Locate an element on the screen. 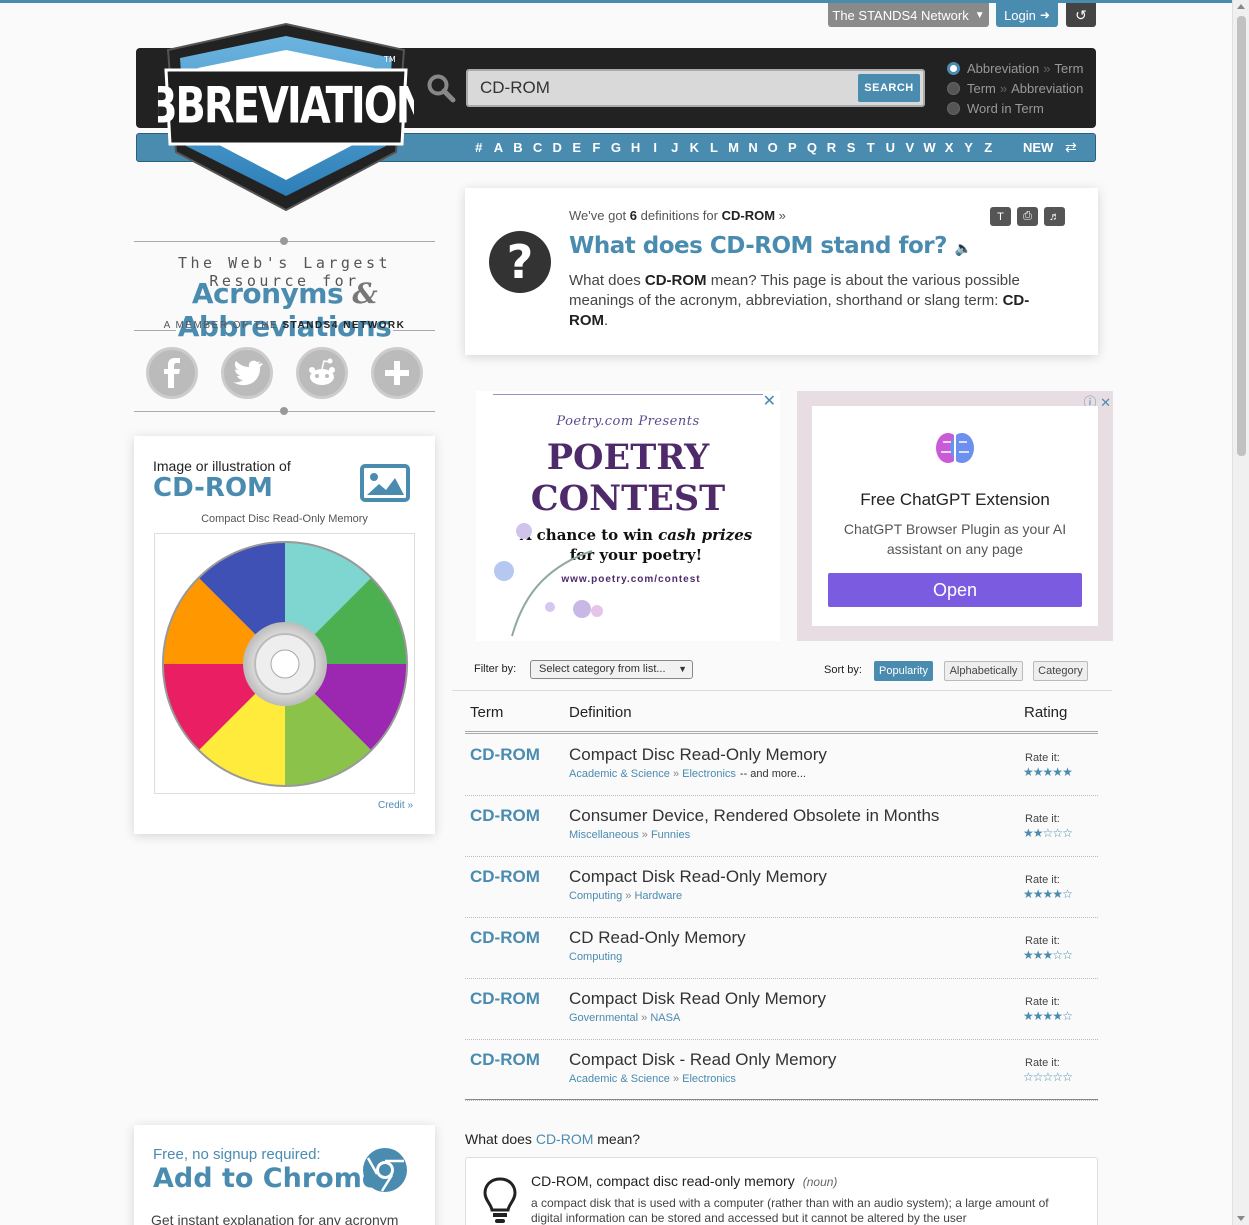 Image resolution: width=1249 pixels, height=1225 pixels. facebook-button is located at coordinates (172, 373).